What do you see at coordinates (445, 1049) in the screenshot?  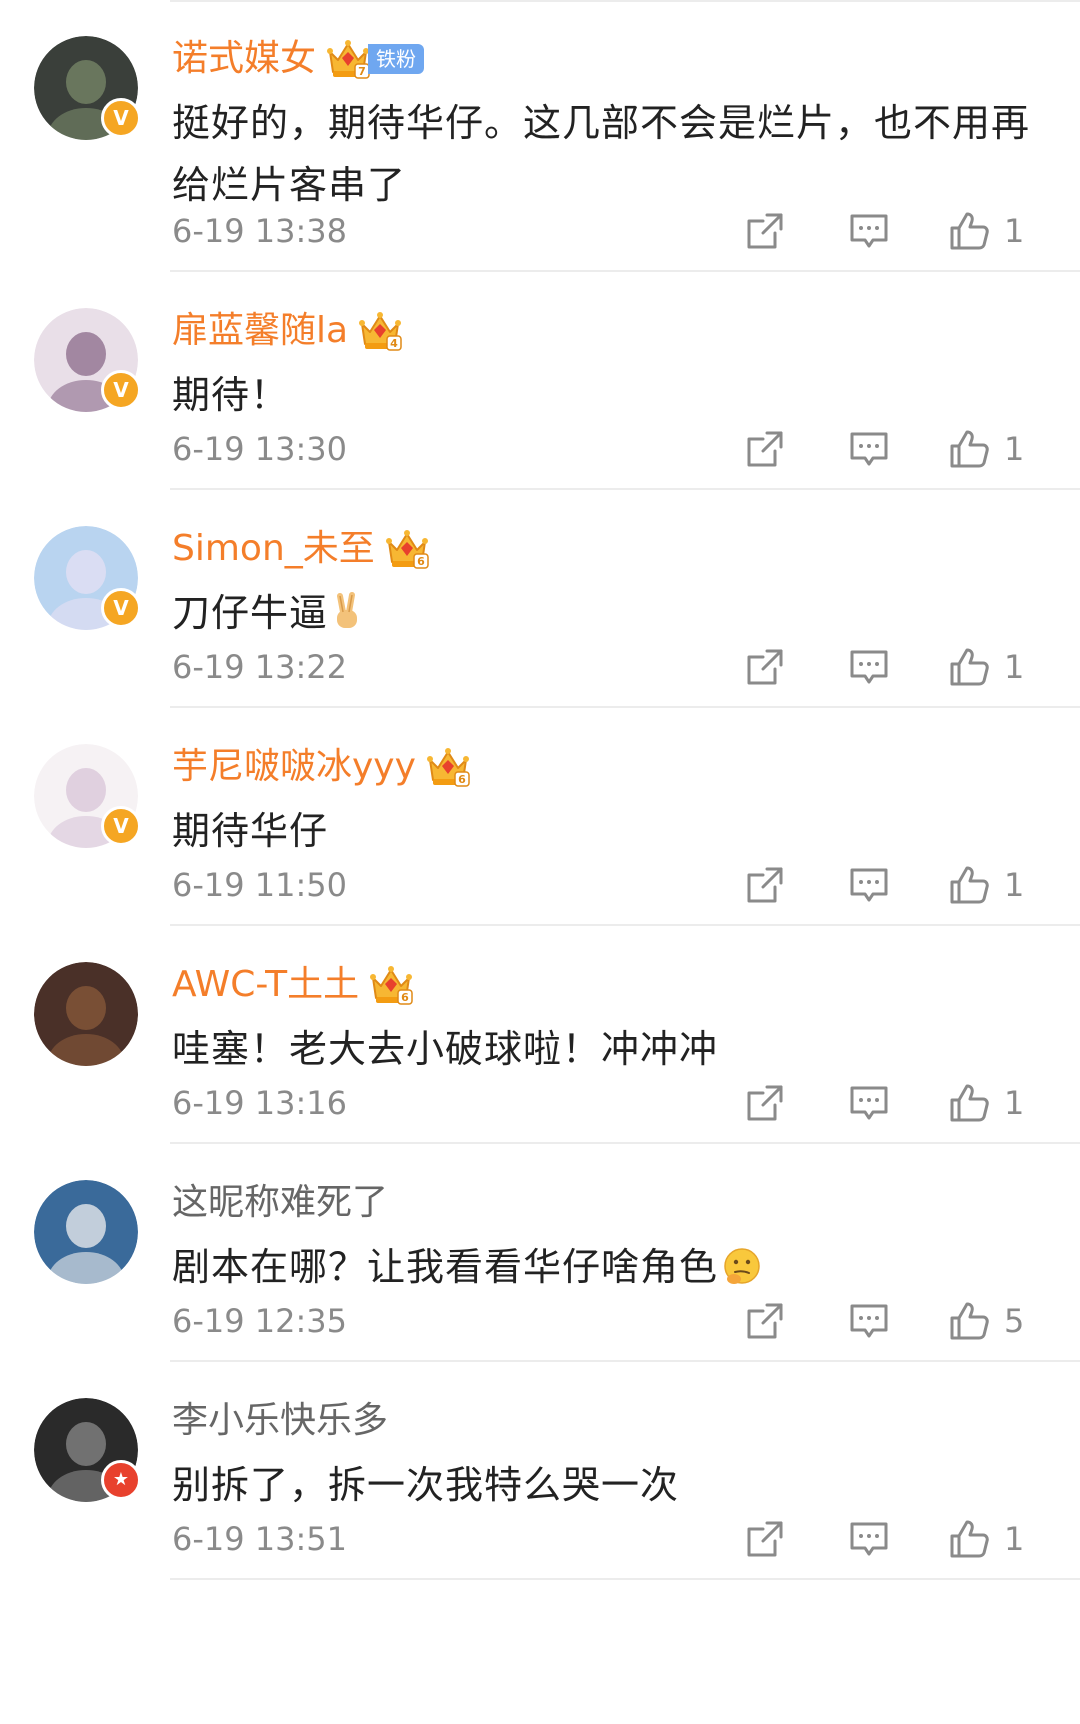 I see `comment-body: 哇塞！老大去小破球啦！冲冲冲` at bounding box center [445, 1049].